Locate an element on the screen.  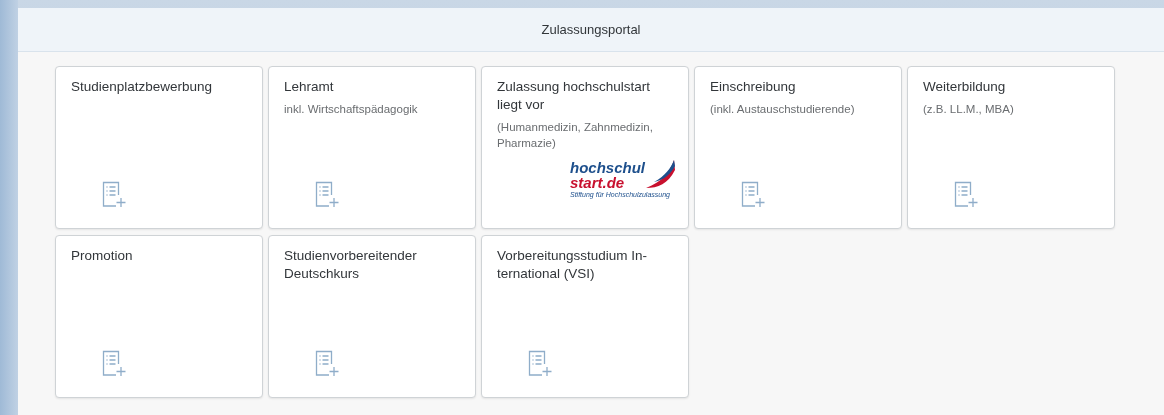
page-title: Zulassungsportal is located at coordinates (591, 29).